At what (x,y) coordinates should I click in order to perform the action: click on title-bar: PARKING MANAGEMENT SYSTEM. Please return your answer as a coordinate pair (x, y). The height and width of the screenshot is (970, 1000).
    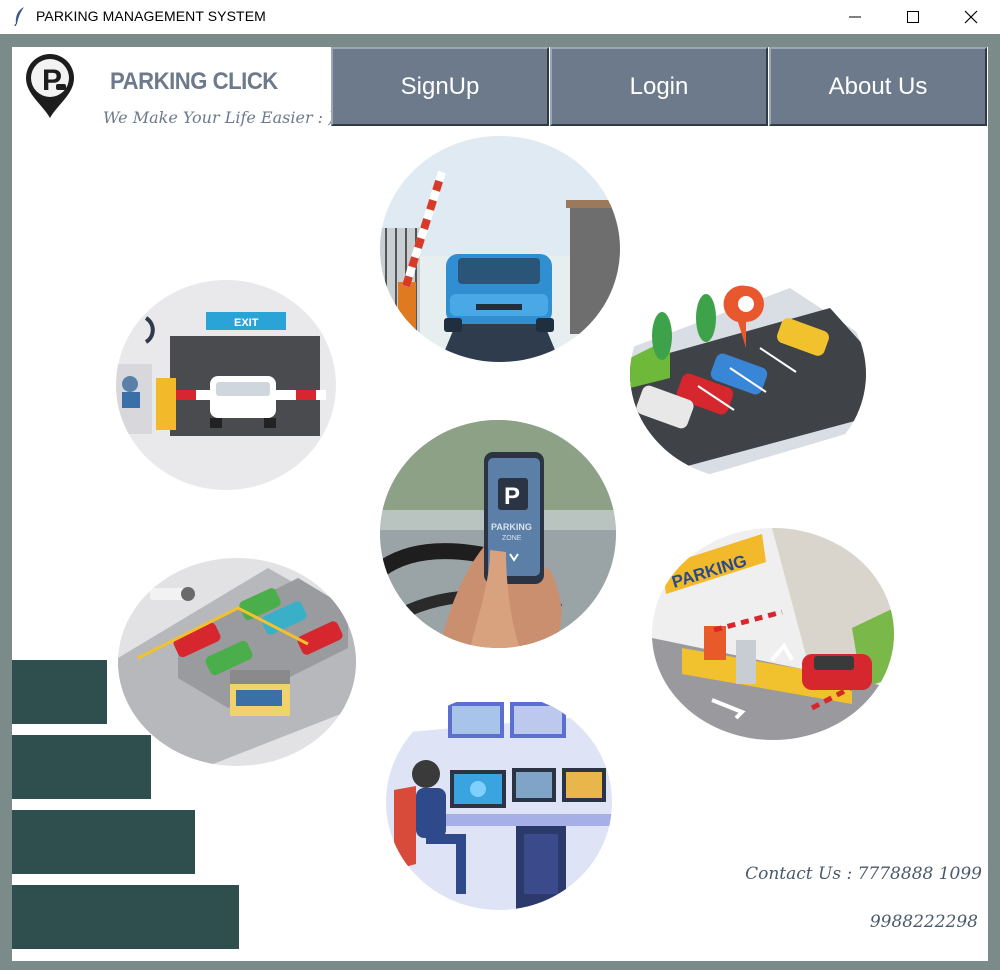
    Looking at the image, I should click on (500, 17).